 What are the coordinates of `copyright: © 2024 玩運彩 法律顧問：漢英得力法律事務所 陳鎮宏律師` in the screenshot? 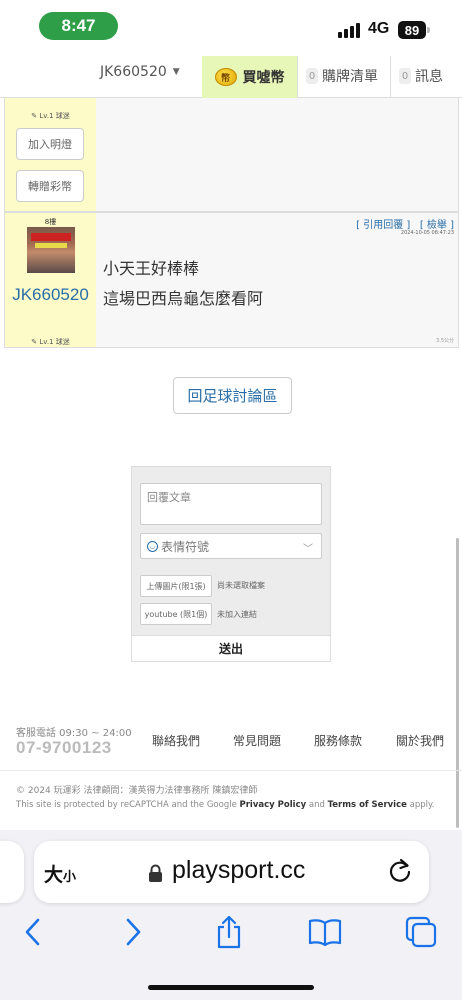 It's located at (137, 791).